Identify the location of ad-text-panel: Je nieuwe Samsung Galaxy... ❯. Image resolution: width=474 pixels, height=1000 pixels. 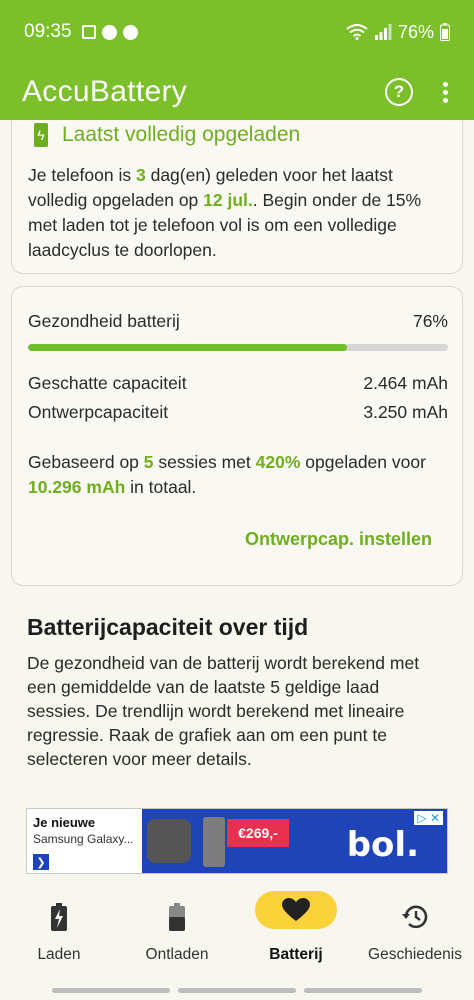
(84, 841).